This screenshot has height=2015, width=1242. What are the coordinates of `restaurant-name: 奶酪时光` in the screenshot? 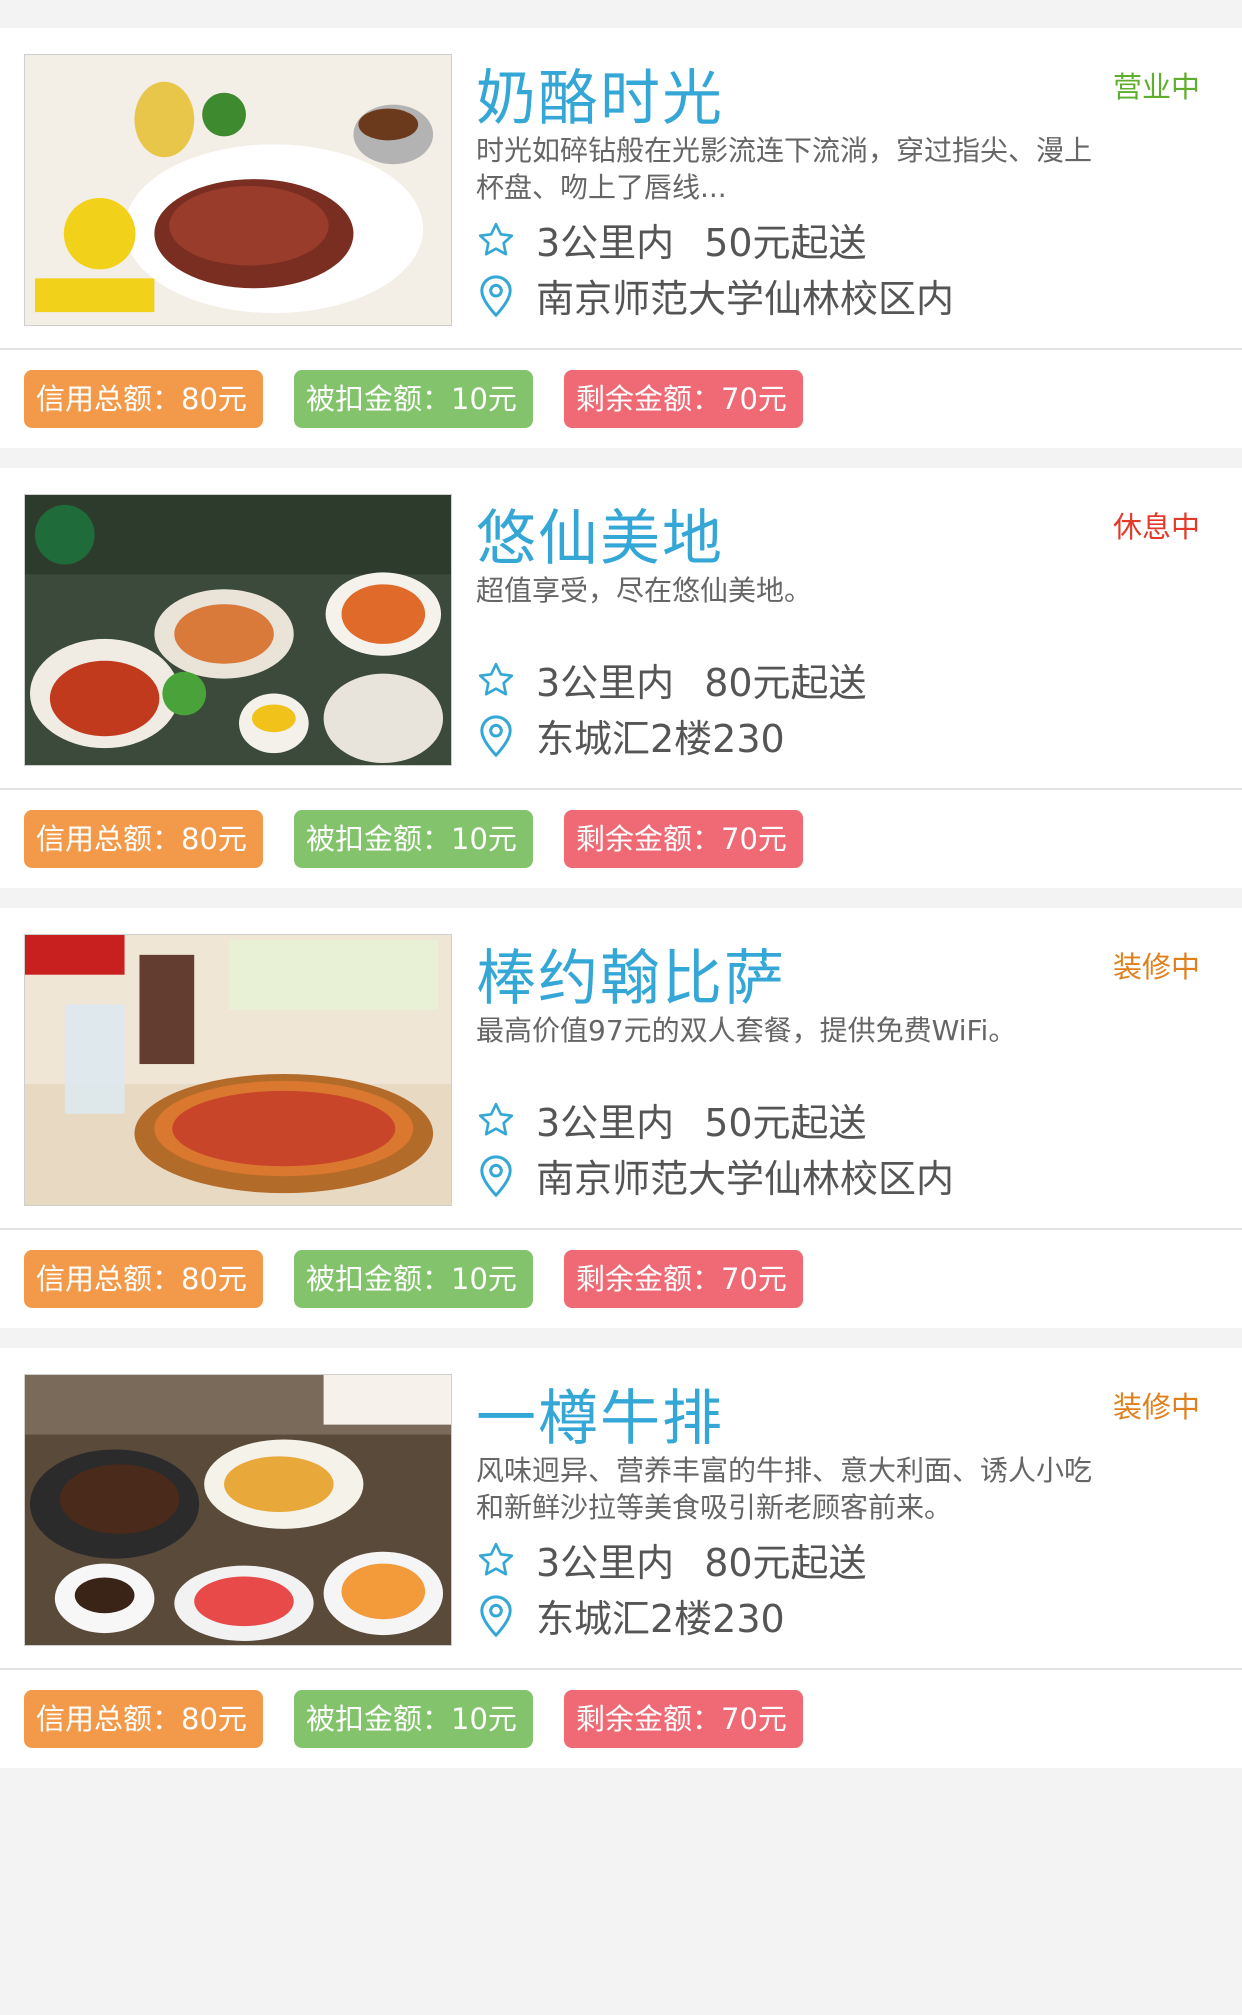 It's located at (600, 93).